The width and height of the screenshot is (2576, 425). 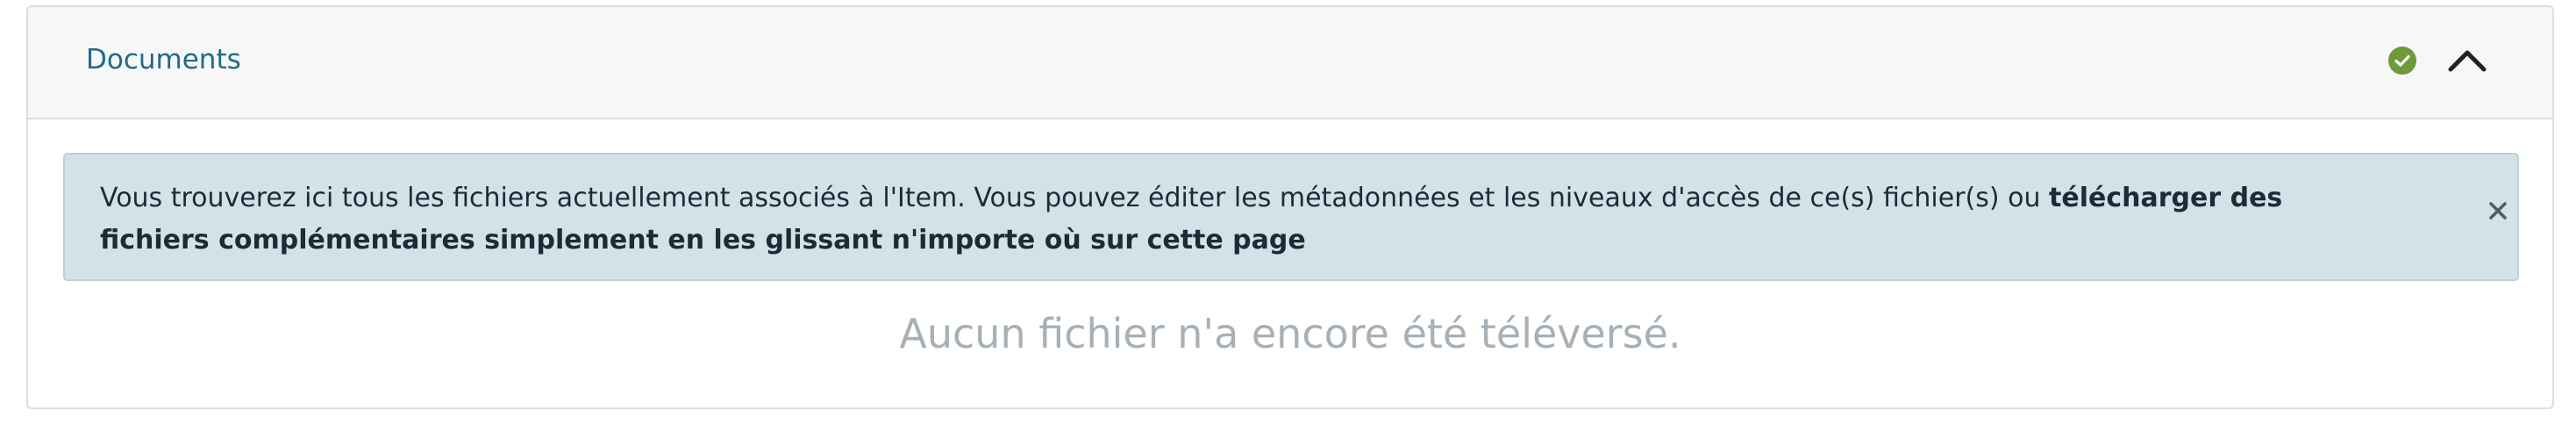 I want to click on empty-files-message: Aucun fichier n'a encore été téléversé., so click(x=1290, y=333).